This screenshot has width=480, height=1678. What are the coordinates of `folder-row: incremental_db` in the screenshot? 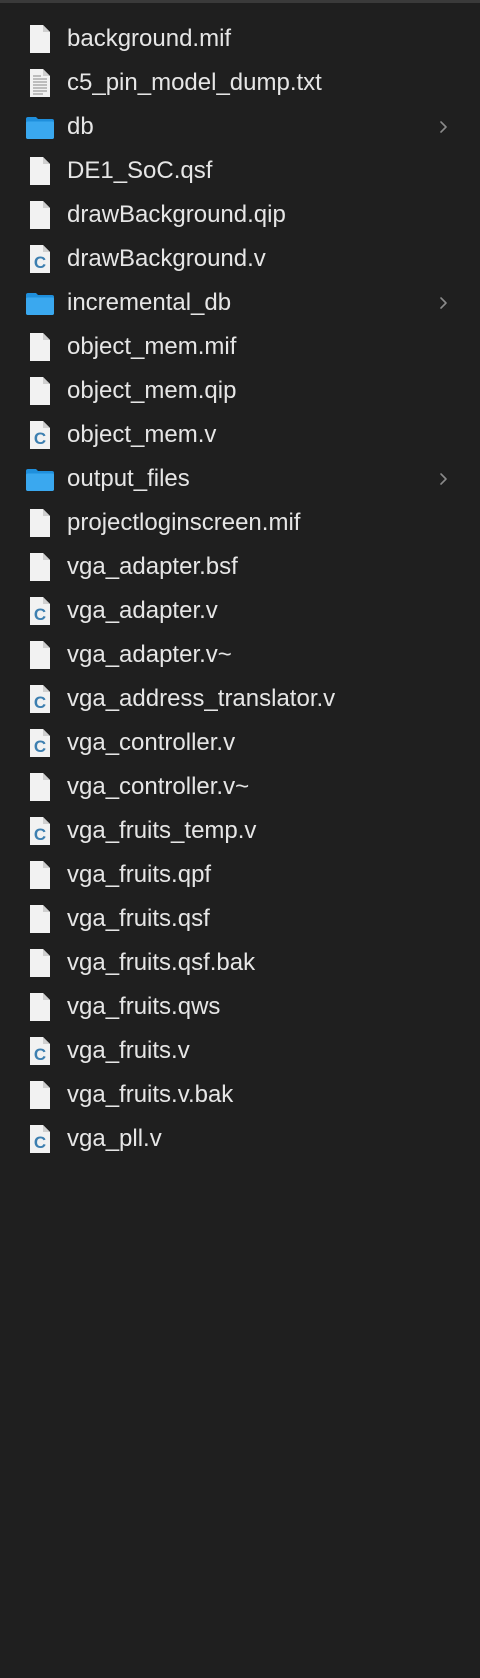 It's located at (240, 303).